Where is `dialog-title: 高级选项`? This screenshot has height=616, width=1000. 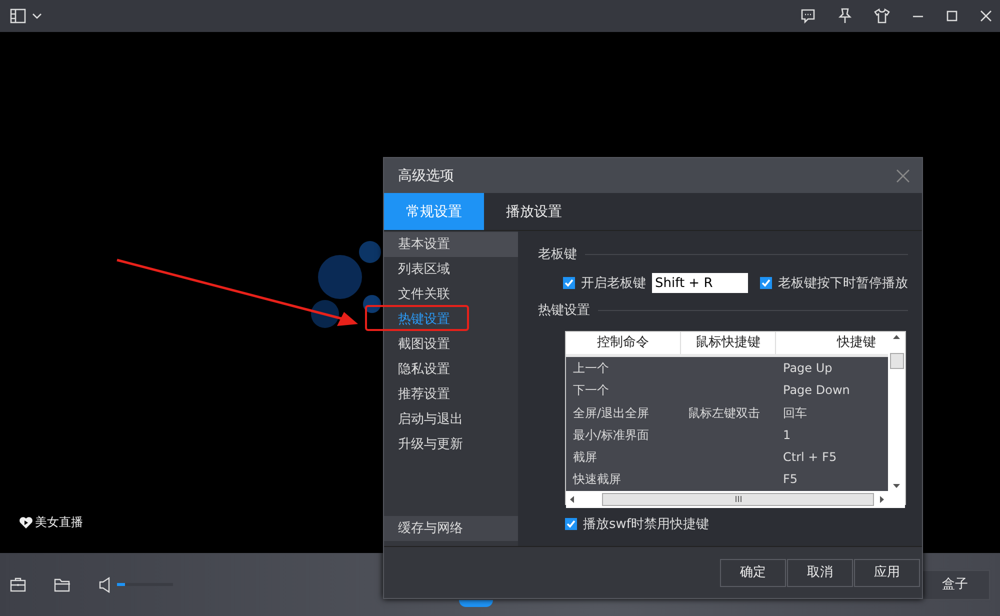 dialog-title: 高级选项 is located at coordinates (426, 175).